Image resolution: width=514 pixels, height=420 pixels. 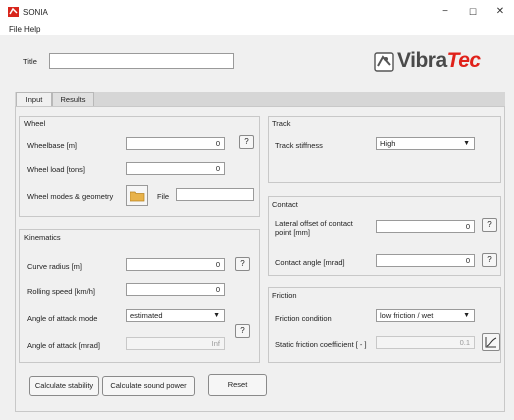 I want to click on curve-plot-icon, so click(x=491, y=342).